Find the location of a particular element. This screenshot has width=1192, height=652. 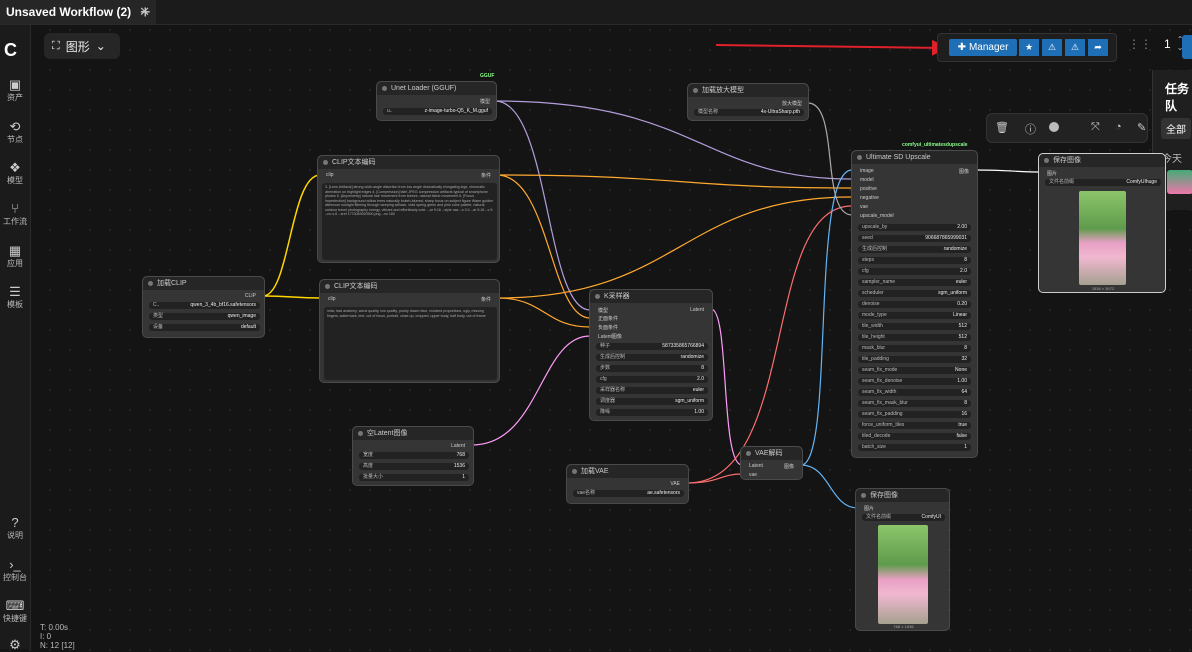

input-image: image is located at coordinates (867, 171).